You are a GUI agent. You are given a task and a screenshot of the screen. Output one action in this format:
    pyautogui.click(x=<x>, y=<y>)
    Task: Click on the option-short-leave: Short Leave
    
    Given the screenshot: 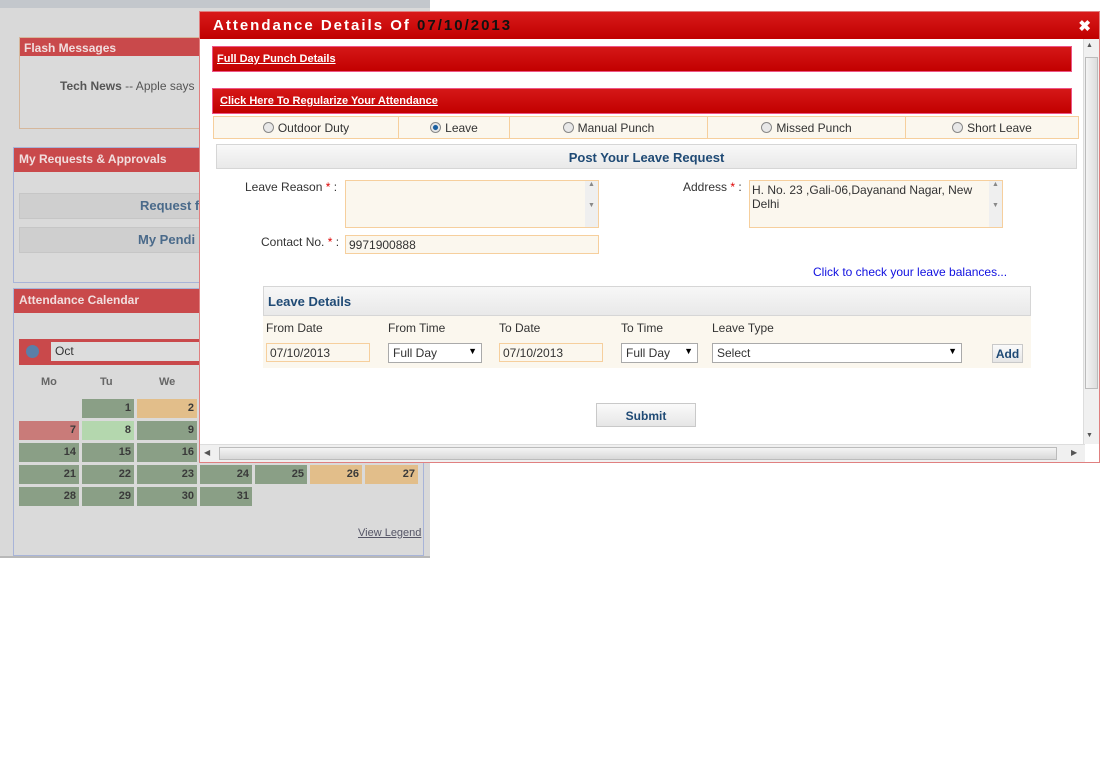 What is the action you would take?
    pyautogui.click(x=992, y=127)
    